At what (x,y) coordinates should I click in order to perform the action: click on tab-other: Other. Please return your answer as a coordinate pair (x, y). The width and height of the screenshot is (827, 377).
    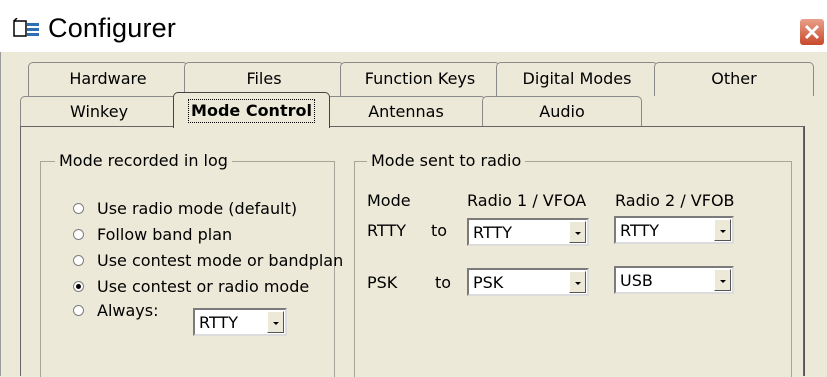
    Looking at the image, I should click on (734, 79).